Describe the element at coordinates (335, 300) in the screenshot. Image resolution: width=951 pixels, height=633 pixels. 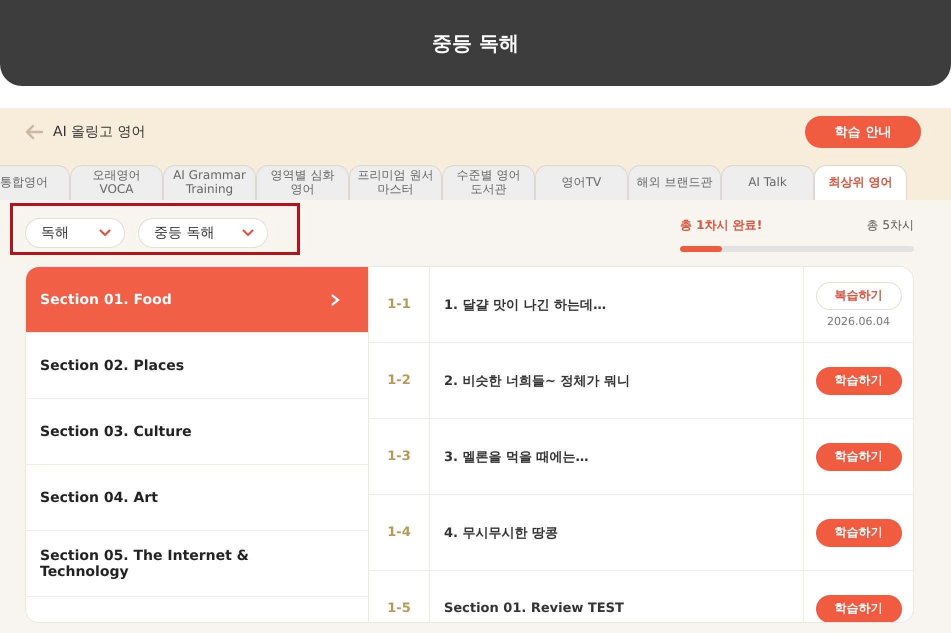
I see `chevron-right-icon` at that location.